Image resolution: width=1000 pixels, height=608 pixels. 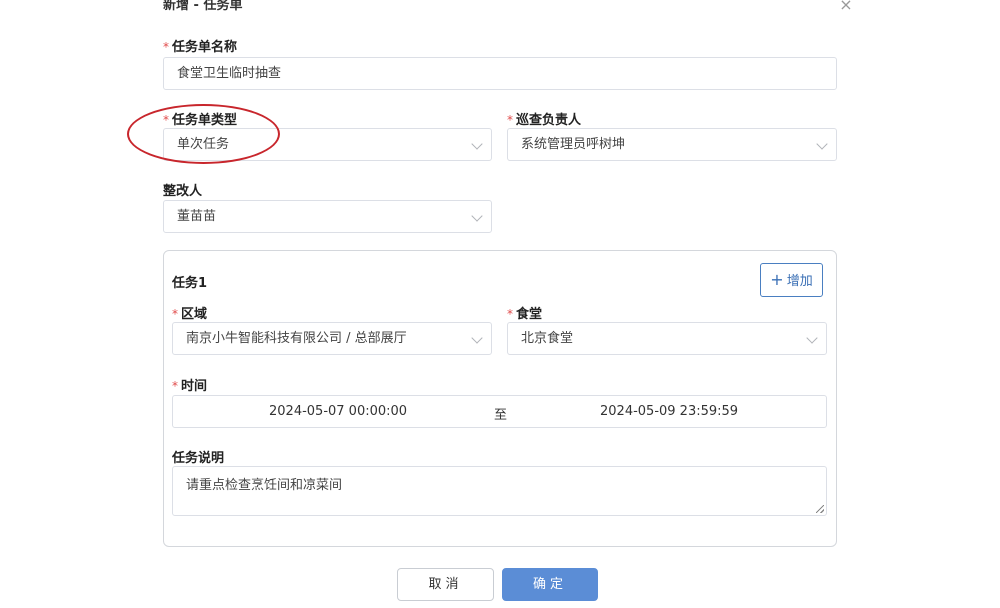 What do you see at coordinates (203, 134) in the screenshot?
I see `highlight-circle` at bounding box center [203, 134].